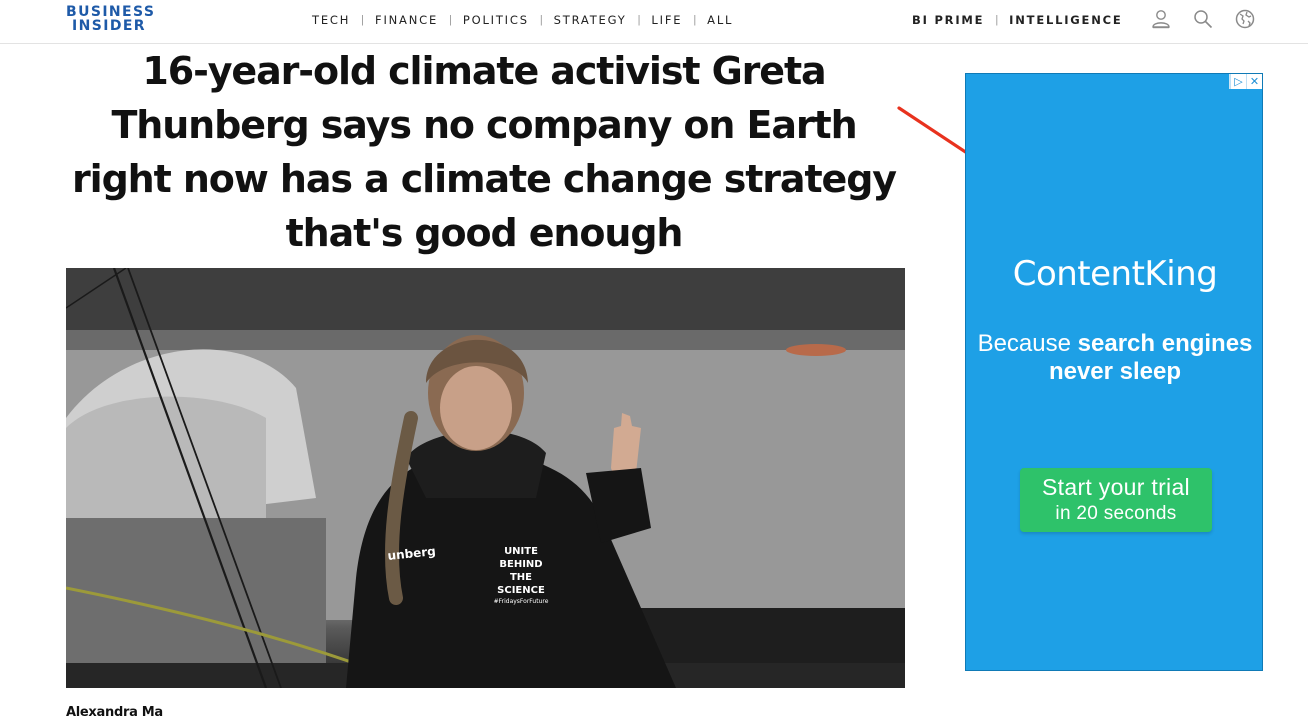  Describe the element at coordinates (666, 20) in the screenshot. I see `nav-item-life: LIFE` at that location.